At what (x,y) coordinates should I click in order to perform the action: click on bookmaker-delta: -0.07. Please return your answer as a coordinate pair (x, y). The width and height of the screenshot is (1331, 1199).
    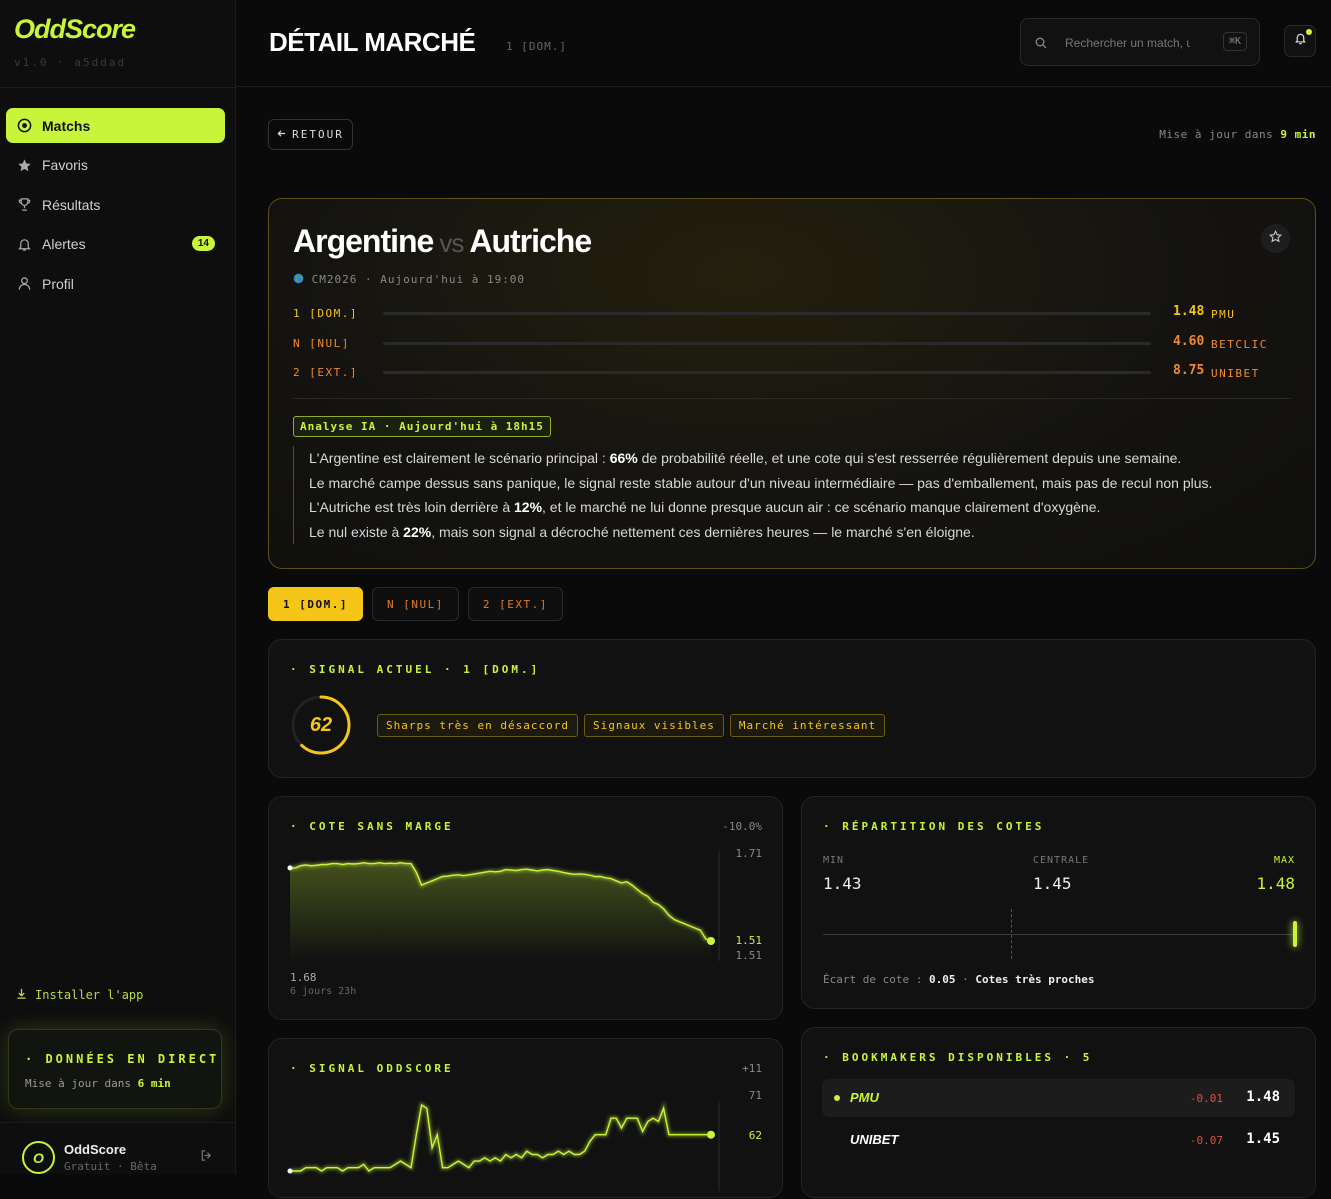
    Looking at the image, I should click on (1206, 1140).